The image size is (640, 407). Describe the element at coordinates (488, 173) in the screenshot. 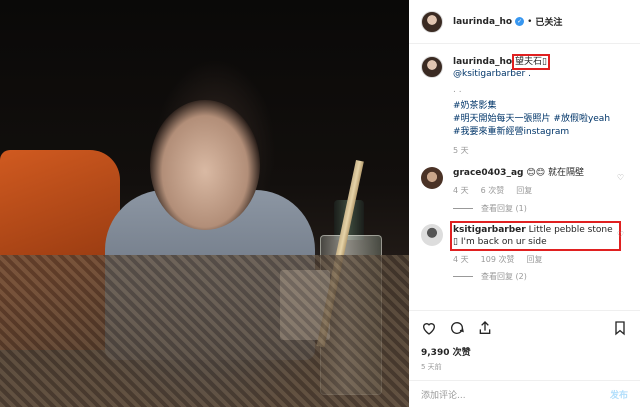

I see `comment-username: grace0403_ag` at that location.